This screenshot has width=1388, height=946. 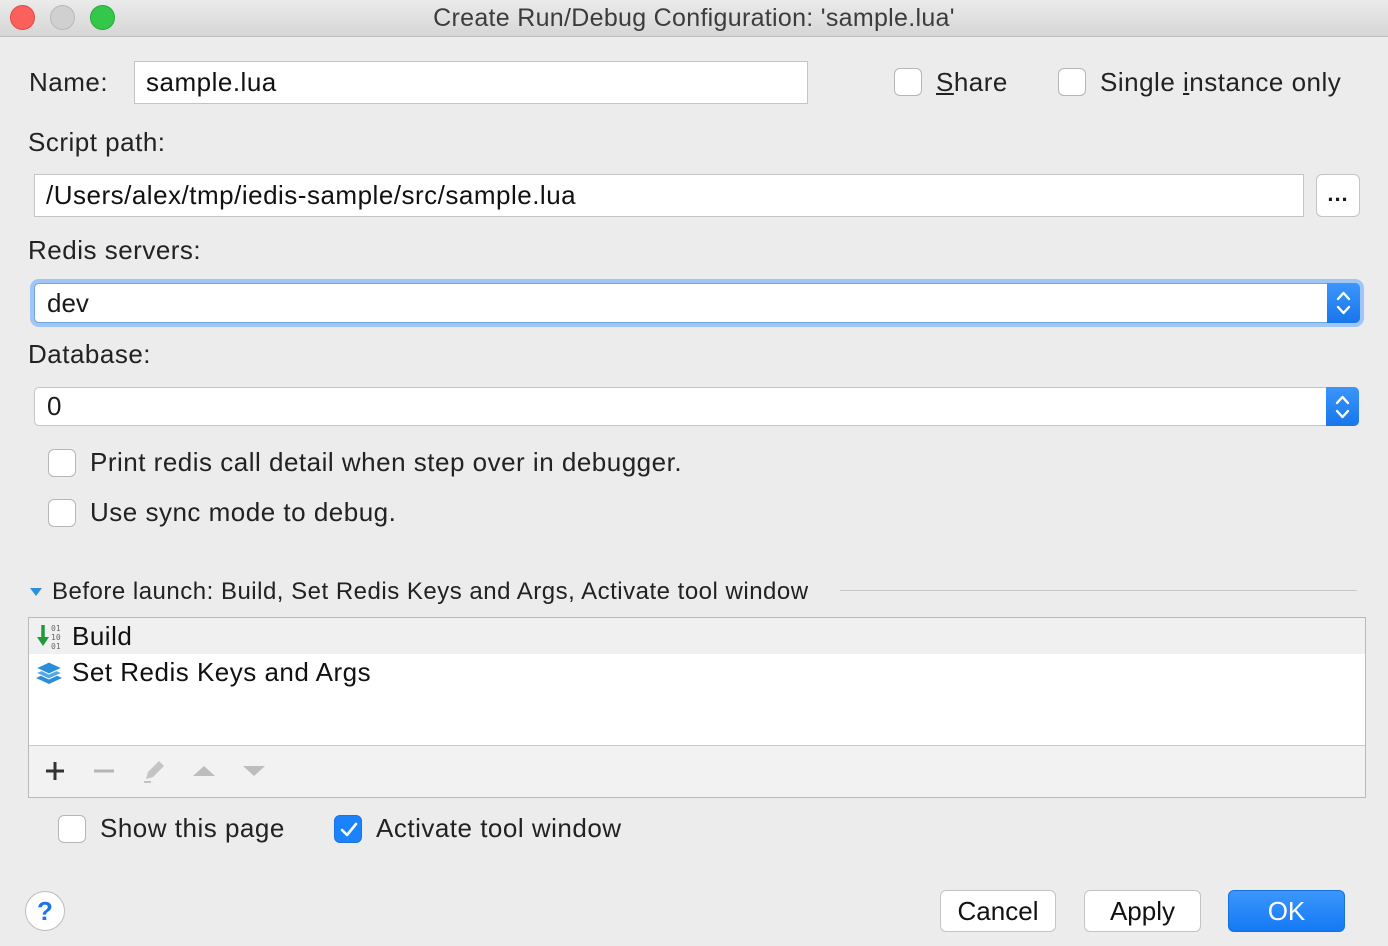 What do you see at coordinates (908, 82) in the screenshot?
I see `share-checkbox` at bounding box center [908, 82].